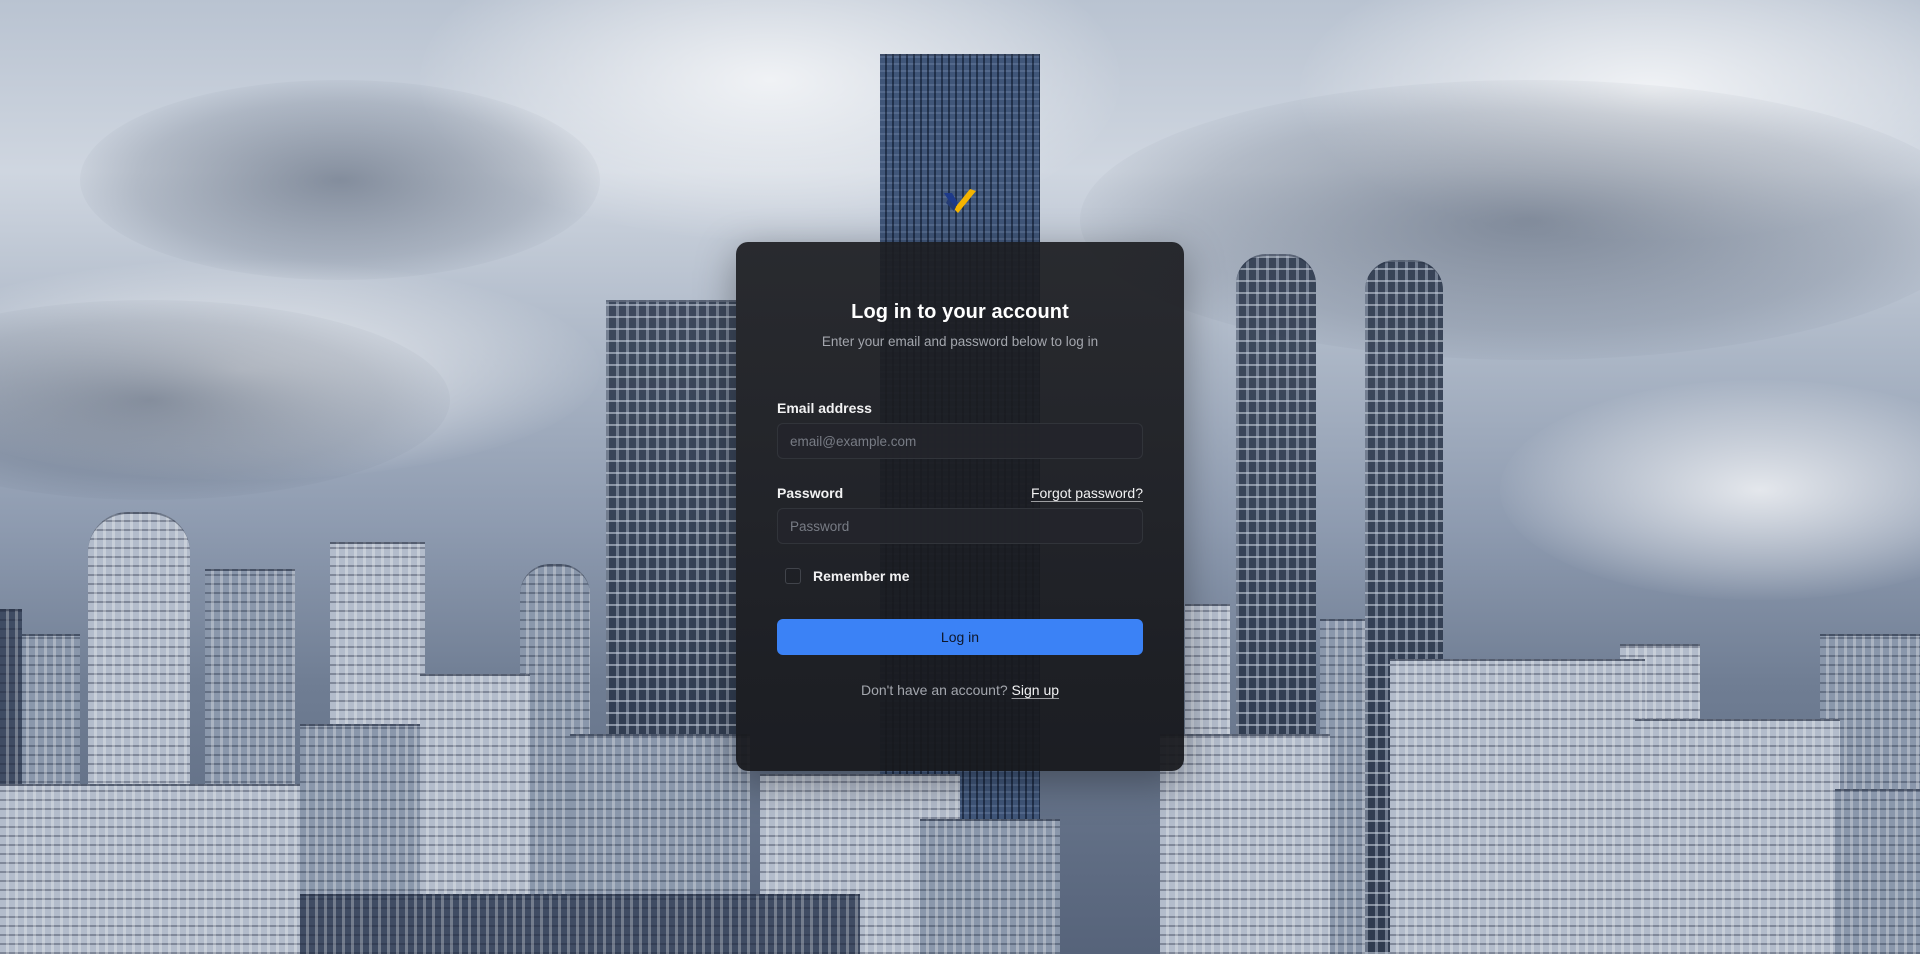 This screenshot has height=954, width=1920. I want to click on password-label-row: Password Forgot password?, so click(960, 493).